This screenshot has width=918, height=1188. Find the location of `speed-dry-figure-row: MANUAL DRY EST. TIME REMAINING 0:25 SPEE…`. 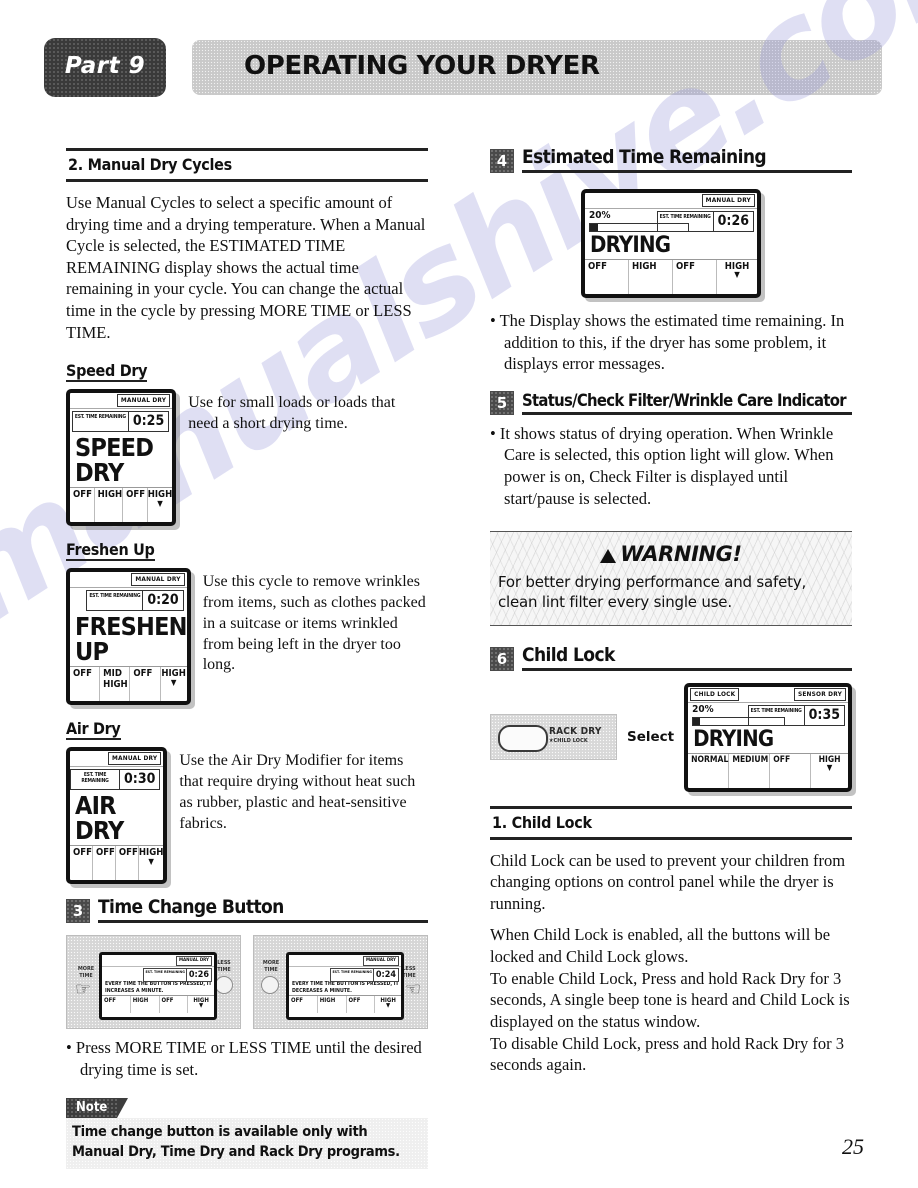

speed-dry-figure-row: MANUAL DRY EST. TIME REMAINING 0:25 SPEE… is located at coordinates (247, 458).